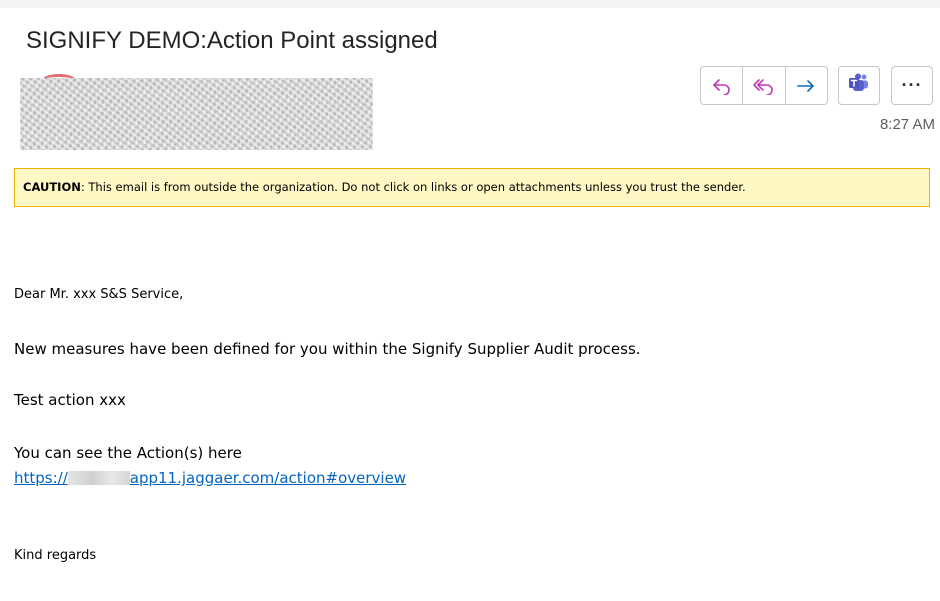 The height and width of the screenshot is (601, 940). What do you see at coordinates (99, 294) in the screenshot?
I see `email-greeting: Dear Mr. xxx S&S Service,` at bounding box center [99, 294].